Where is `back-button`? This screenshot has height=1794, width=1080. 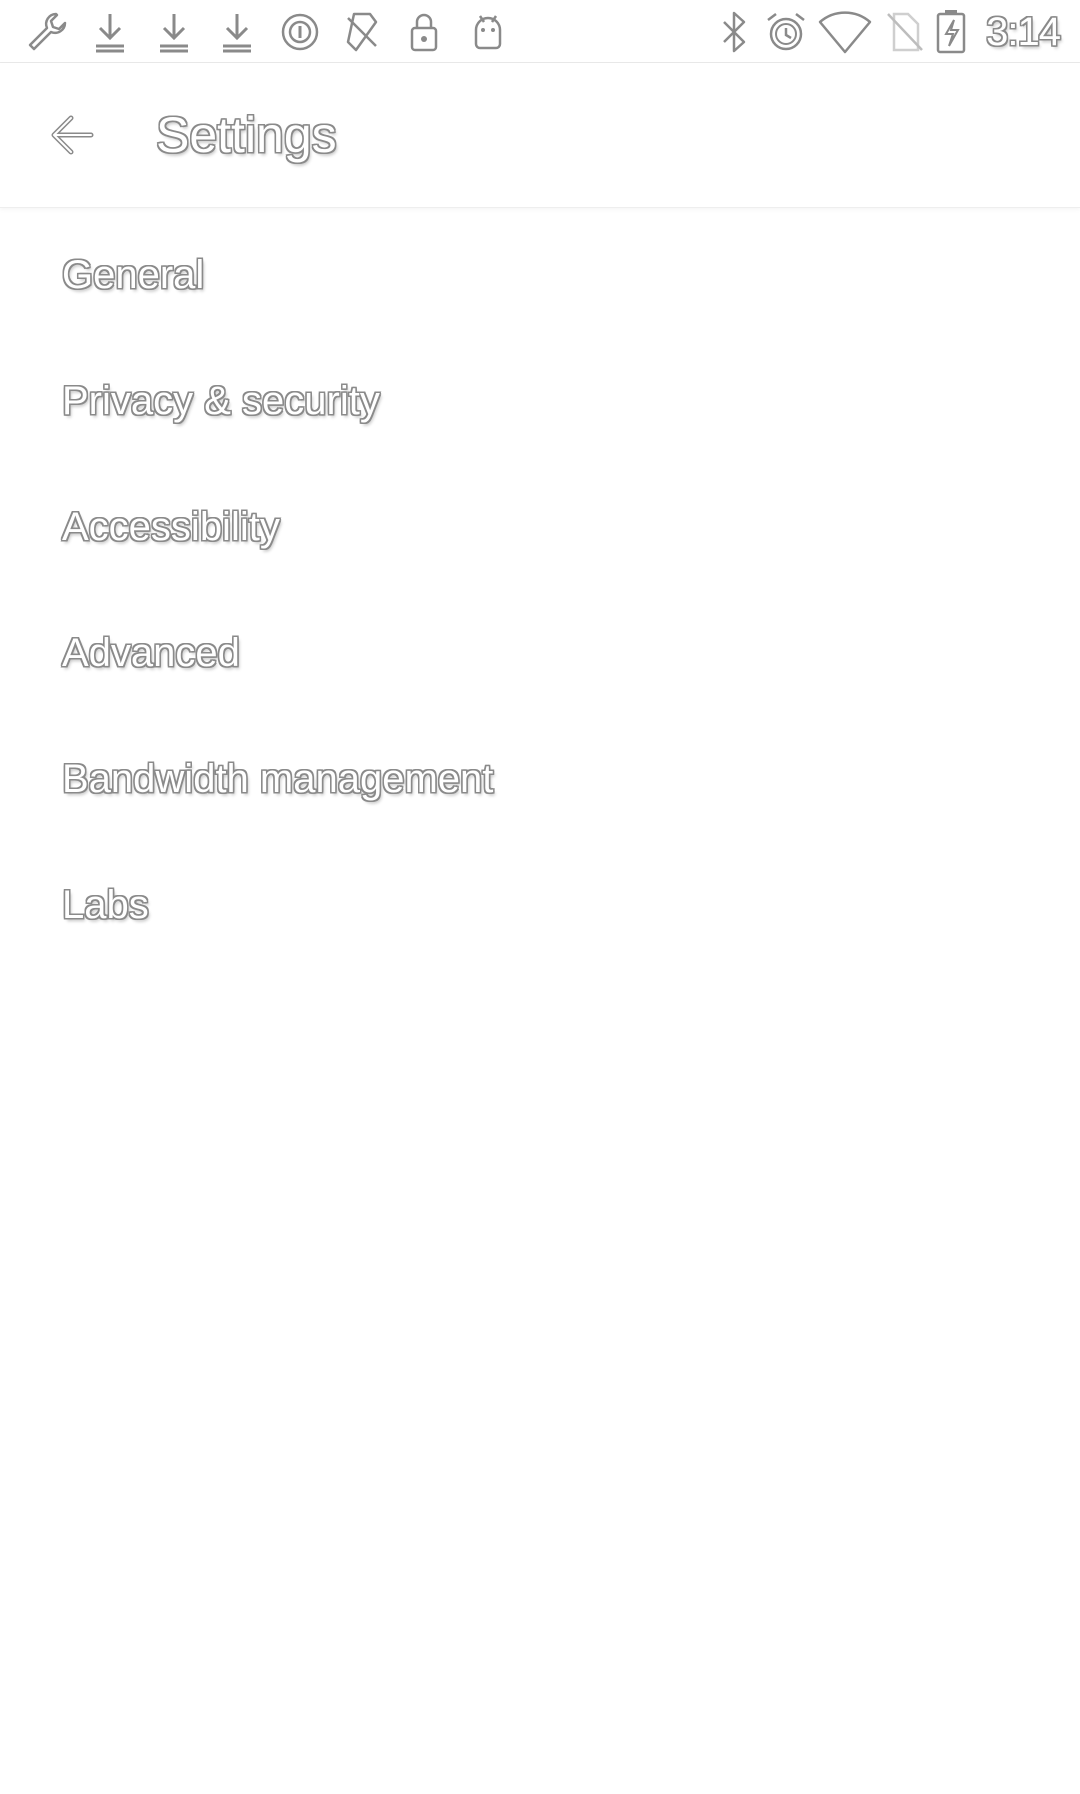
back-button is located at coordinates (72, 135).